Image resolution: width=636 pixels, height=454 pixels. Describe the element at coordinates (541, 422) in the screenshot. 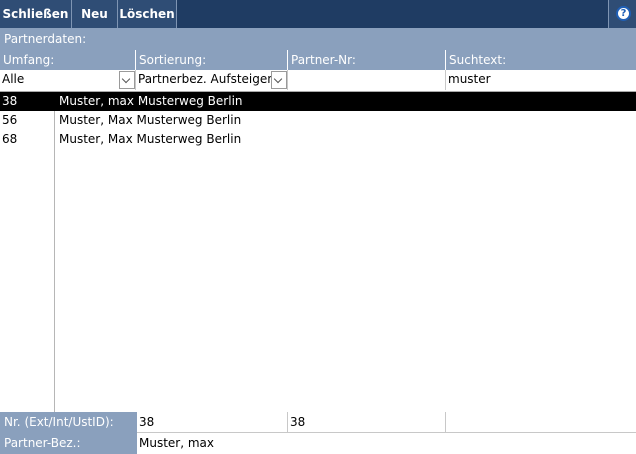

I see `nr-ustid-field` at that location.